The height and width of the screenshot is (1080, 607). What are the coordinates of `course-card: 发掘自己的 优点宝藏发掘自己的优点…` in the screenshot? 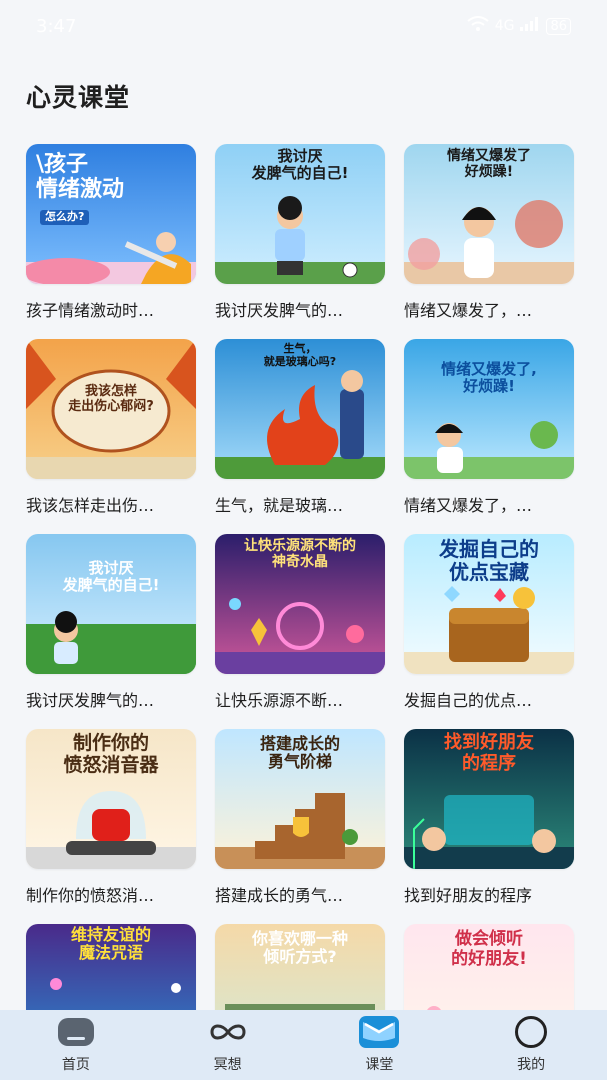 It's located at (489, 631).